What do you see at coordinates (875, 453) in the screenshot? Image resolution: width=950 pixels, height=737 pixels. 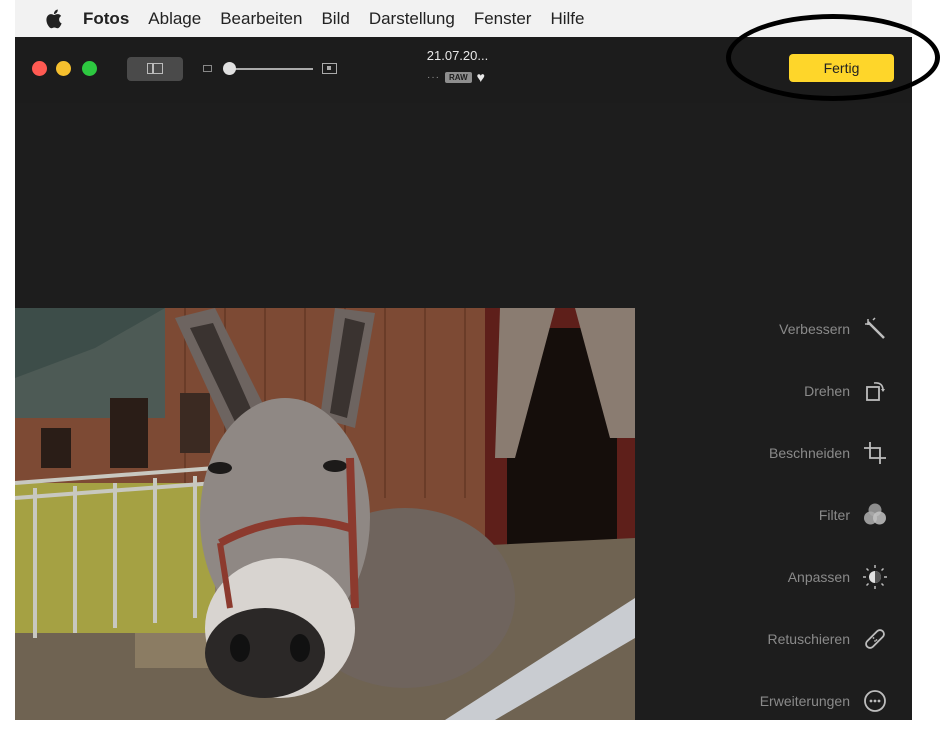 I see `crop-icon` at bounding box center [875, 453].